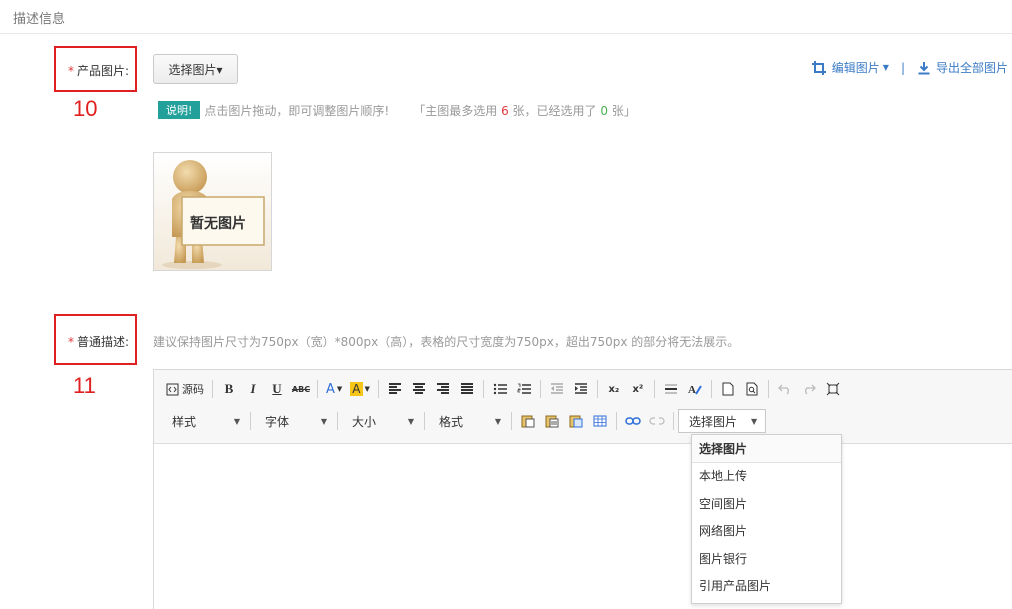 The height and width of the screenshot is (609, 1012). Describe the element at coordinates (229, 389) in the screenshot. I see `bold-button: B` at that location.